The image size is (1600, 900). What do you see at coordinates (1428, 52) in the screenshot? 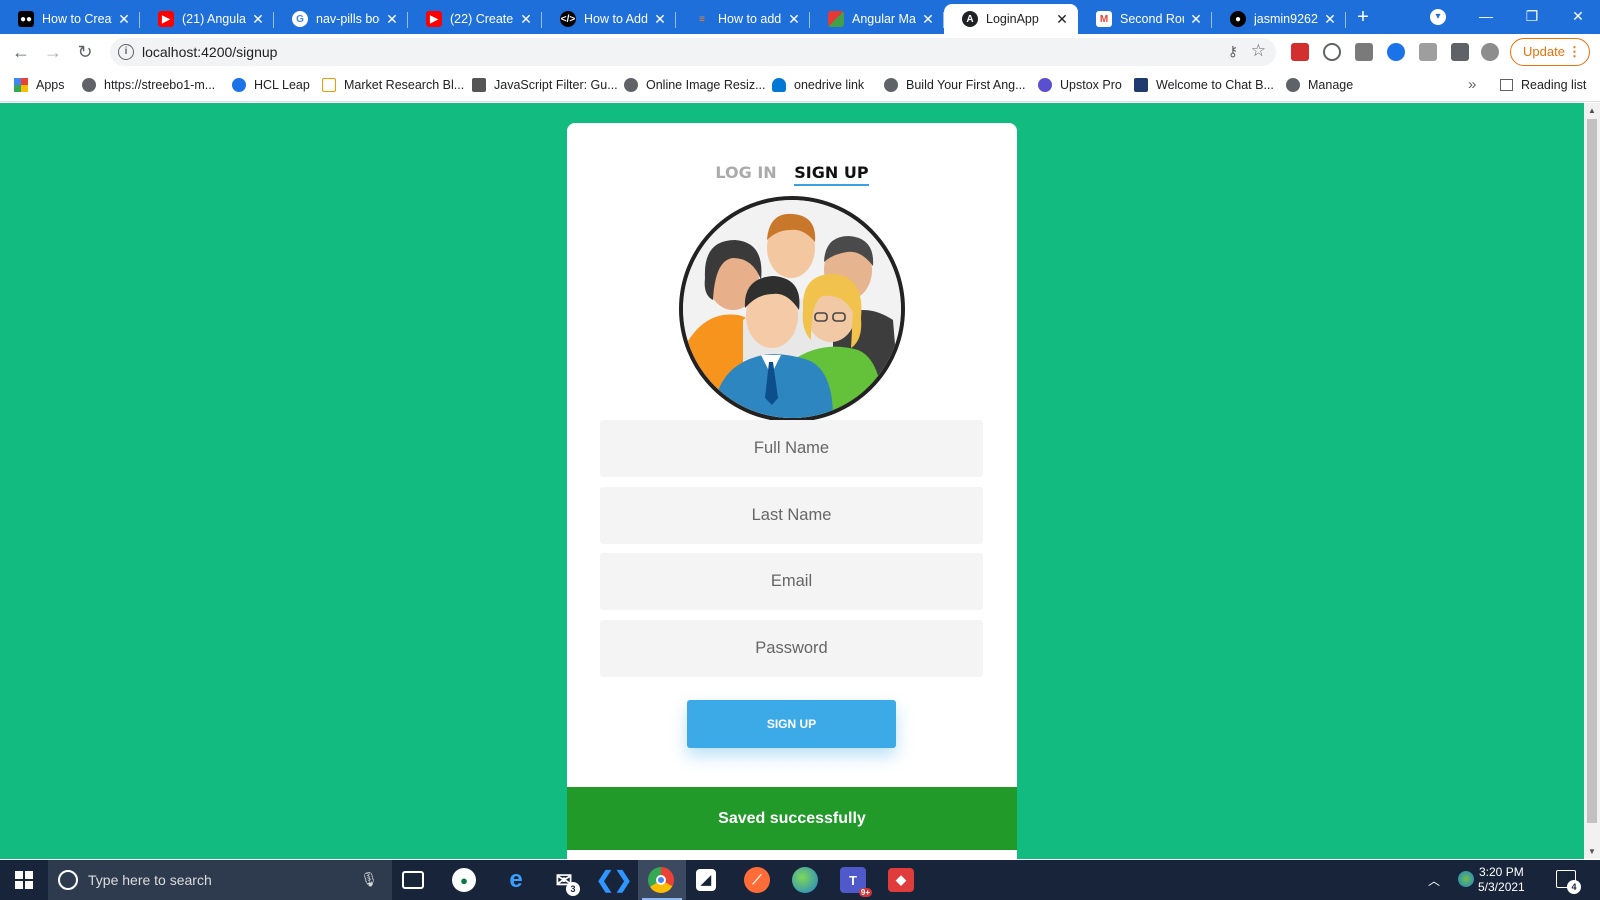
I see `grid-extension-icon` at bounding box center [1428, 52].